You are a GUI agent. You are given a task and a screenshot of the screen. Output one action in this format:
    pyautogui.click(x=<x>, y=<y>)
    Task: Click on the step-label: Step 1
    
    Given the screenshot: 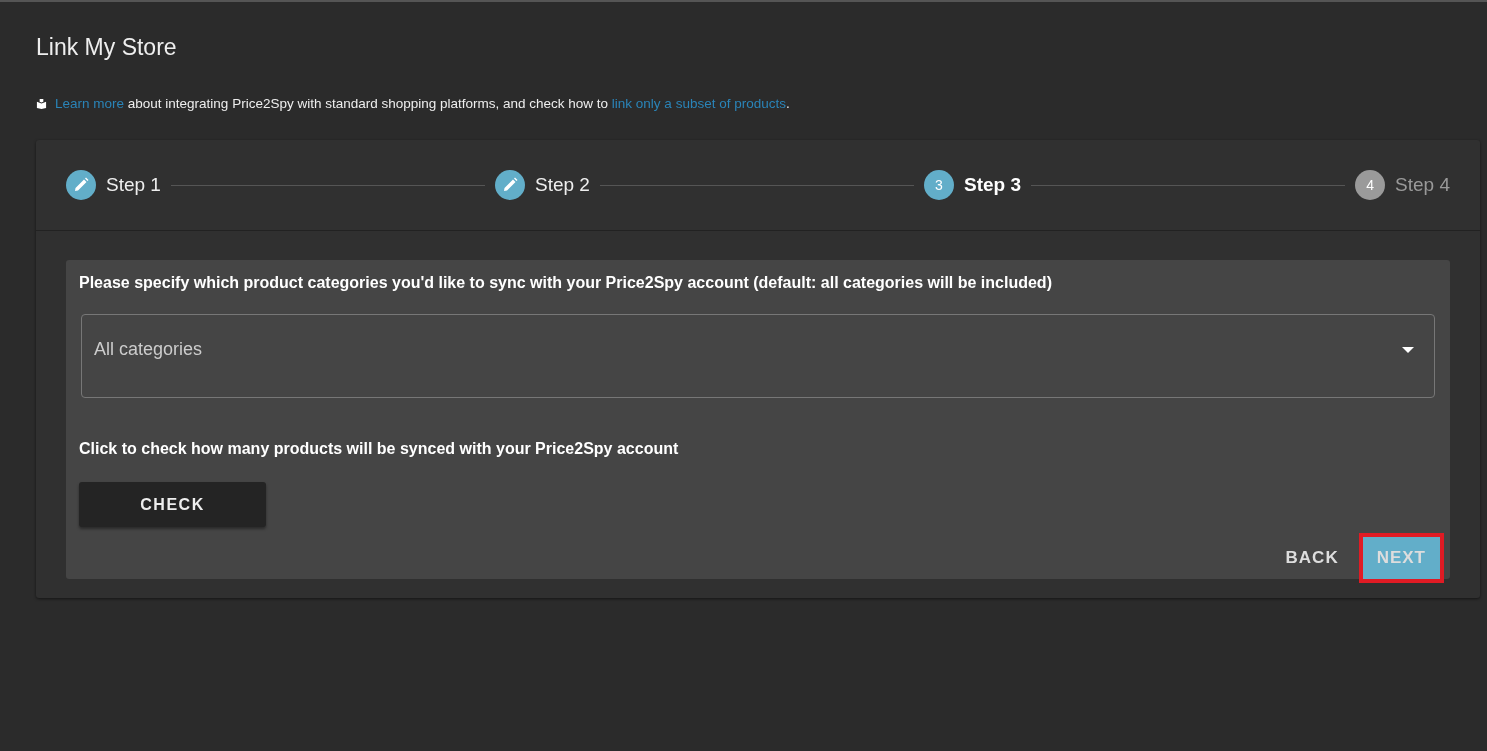 What is the action you would take?
    pyautogui.click(x=133, y=185)
    